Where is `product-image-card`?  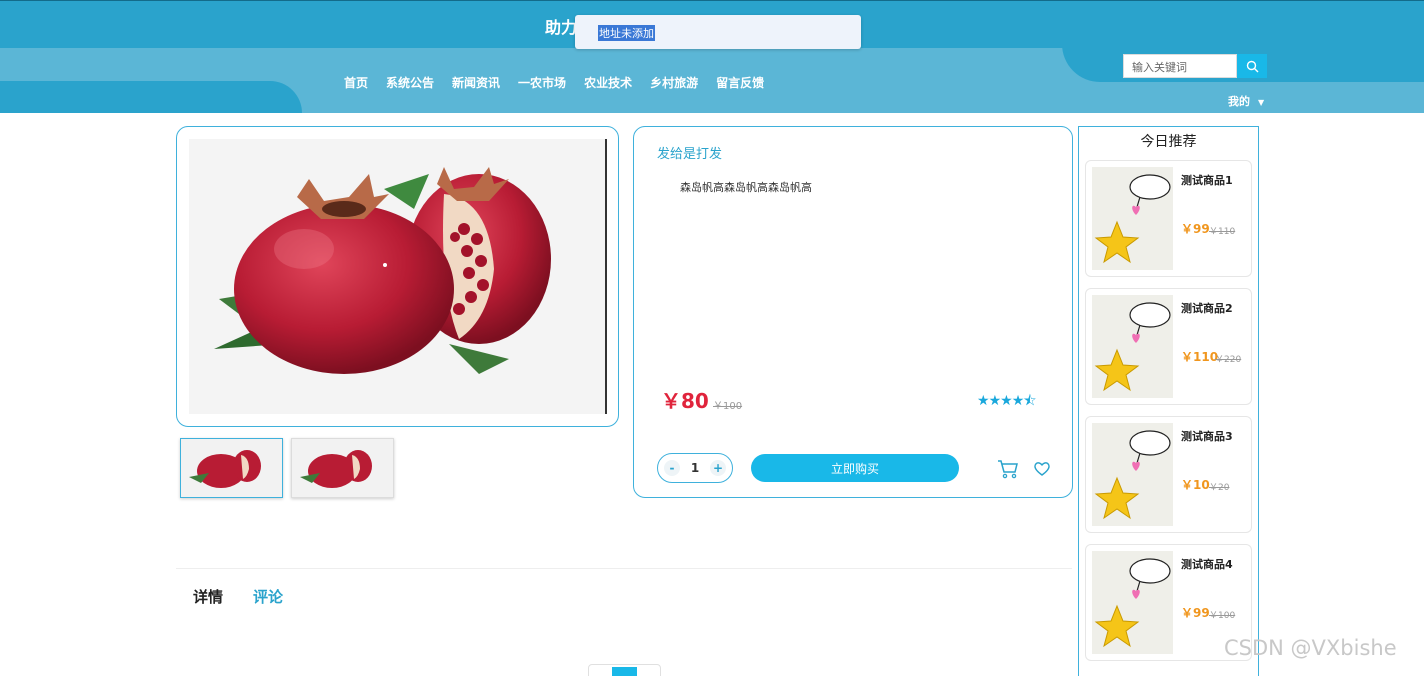 product-image-card is located at coordinates (397, 276).